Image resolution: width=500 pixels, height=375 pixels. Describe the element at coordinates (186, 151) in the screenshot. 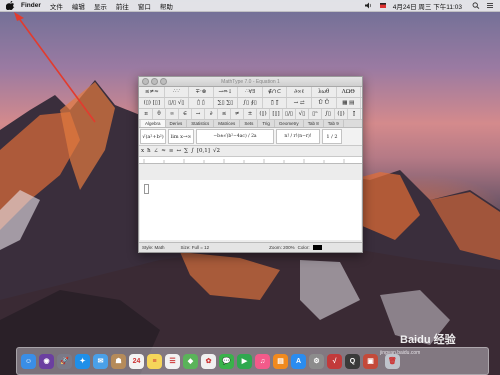

I see `symbol-sum: ∑` at that location.